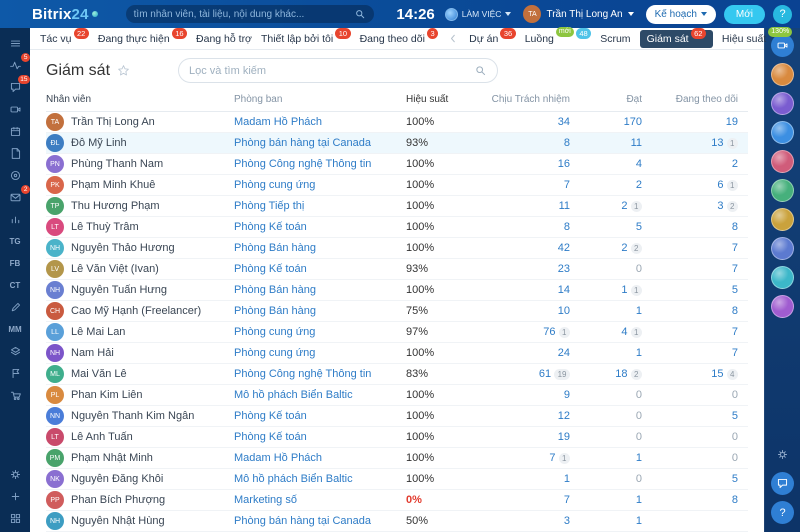 Image resolution: width=800 pixels, height=532 pixels. What do you see at coordinates (17, 86) in the screenshot?
I see `sidebar-item-messenger-icon: 15` at bounding box center [17, 86].